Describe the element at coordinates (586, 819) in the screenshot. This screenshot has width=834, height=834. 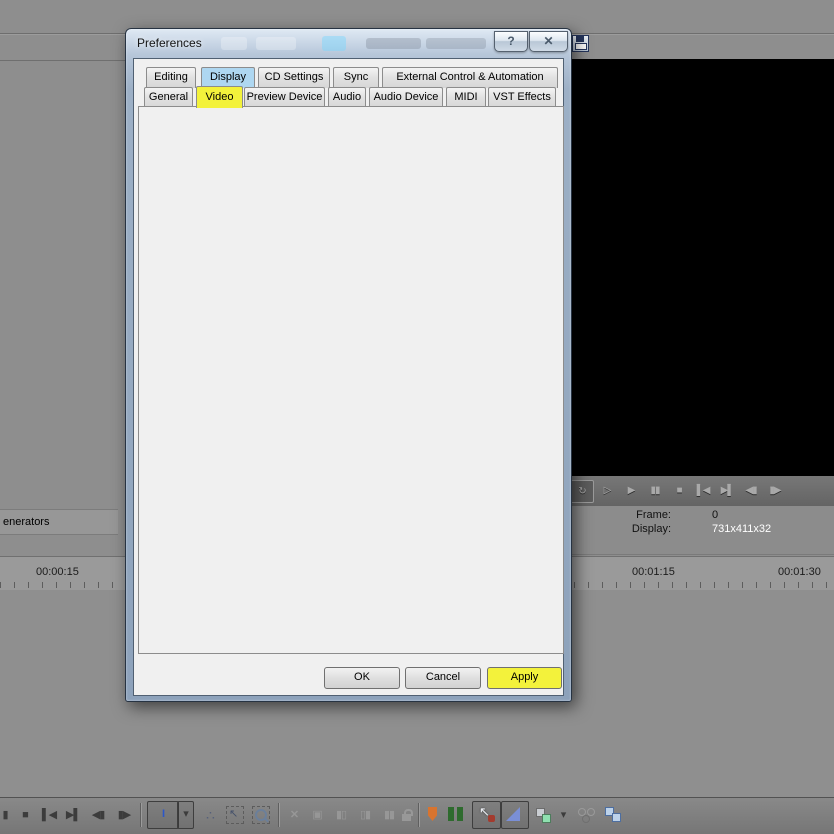
I see `grouping-lock-icon` at that location.